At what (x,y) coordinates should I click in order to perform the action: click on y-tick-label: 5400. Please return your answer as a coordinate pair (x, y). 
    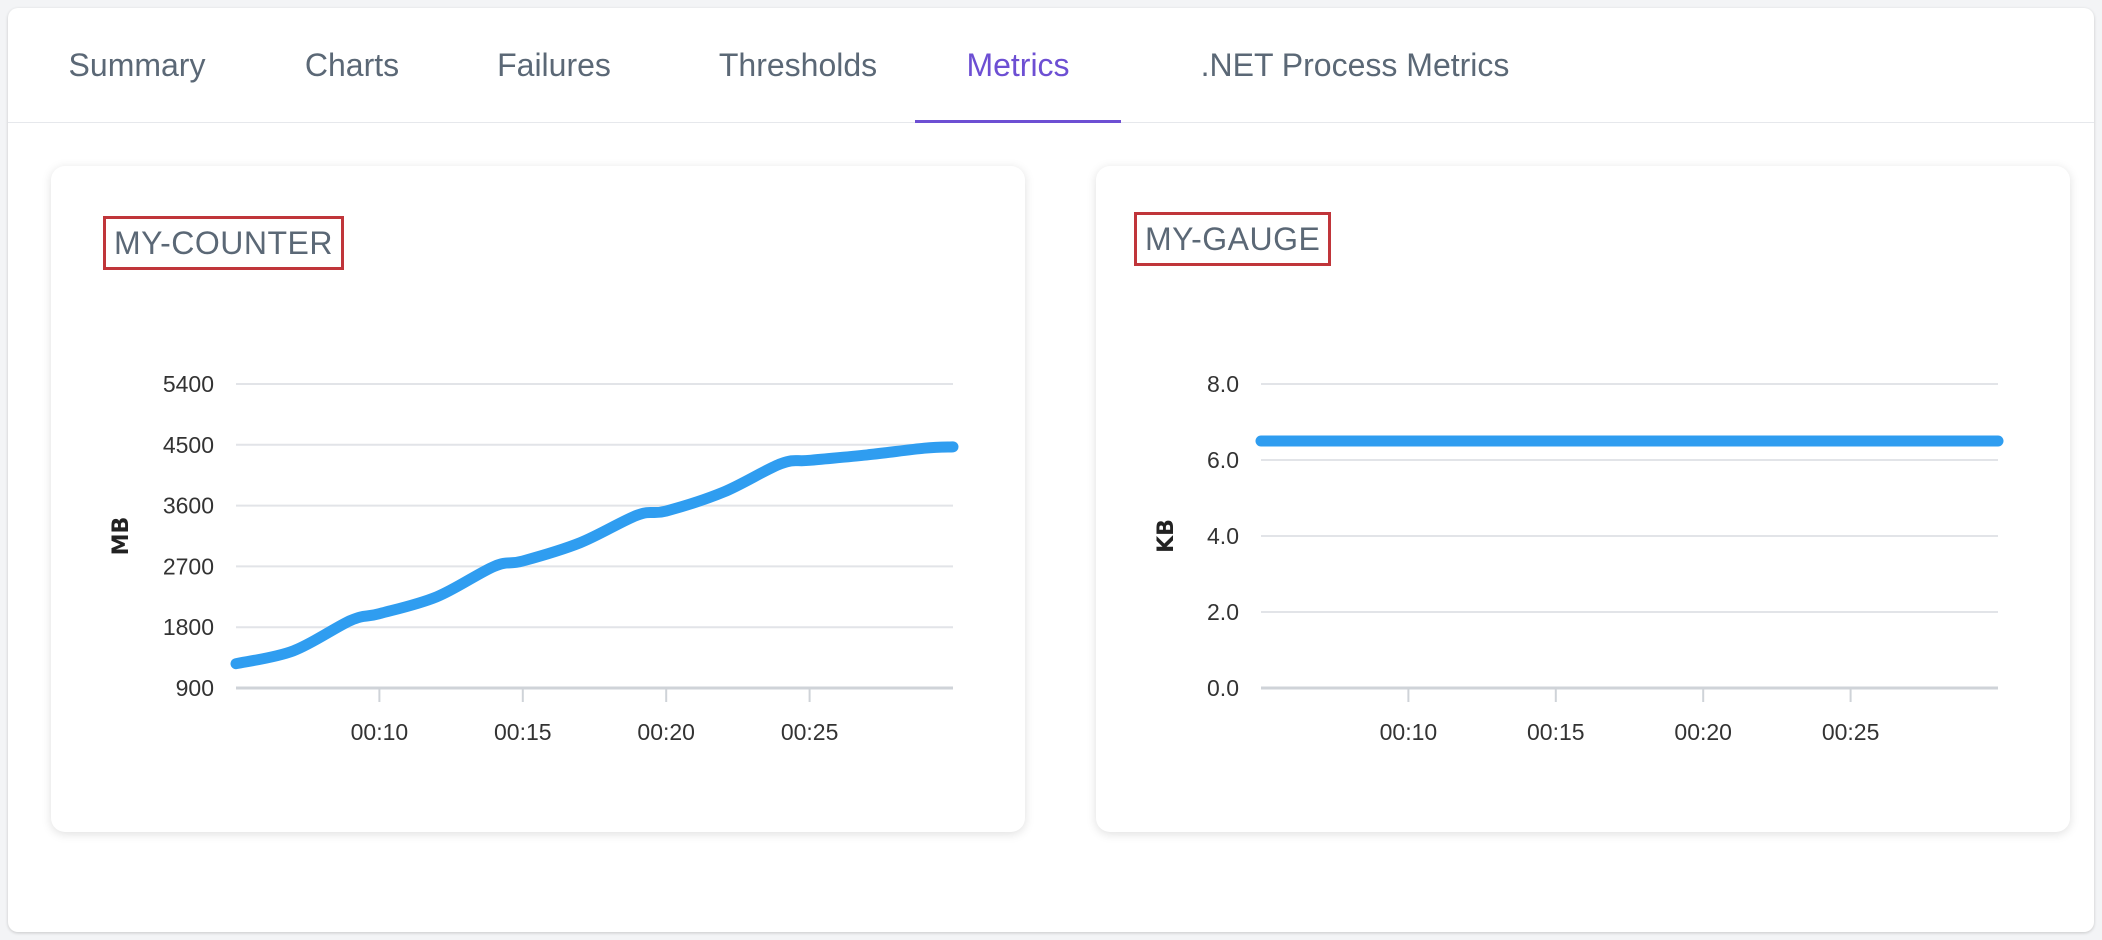
    Looking at the image, I should click on (188, 384).